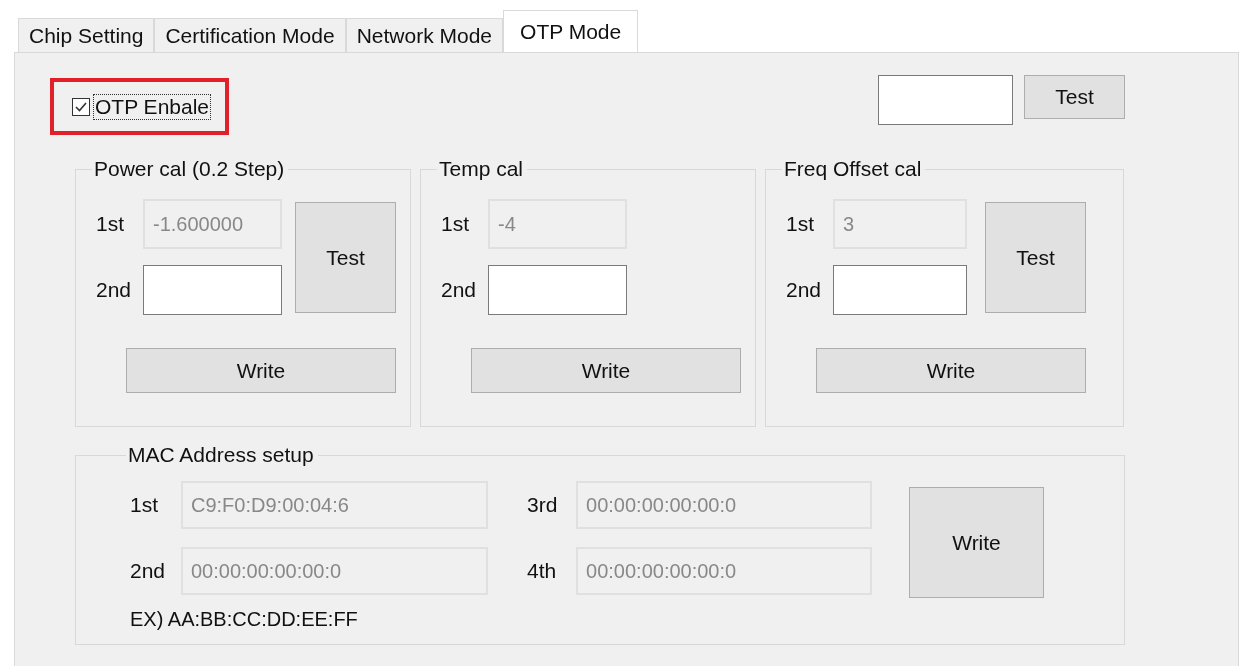 The image size is (1239, 666). Describe the element at coordinates (86, 35) in the screenshot. I see `tab: Chip Setting` at that location.